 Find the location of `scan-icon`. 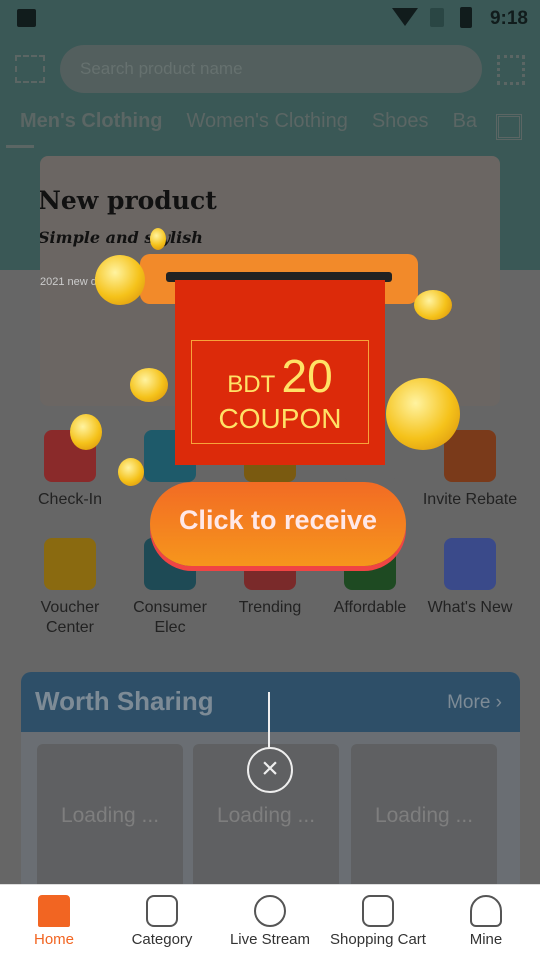

scan-icon is located at coordinates (30, 69).